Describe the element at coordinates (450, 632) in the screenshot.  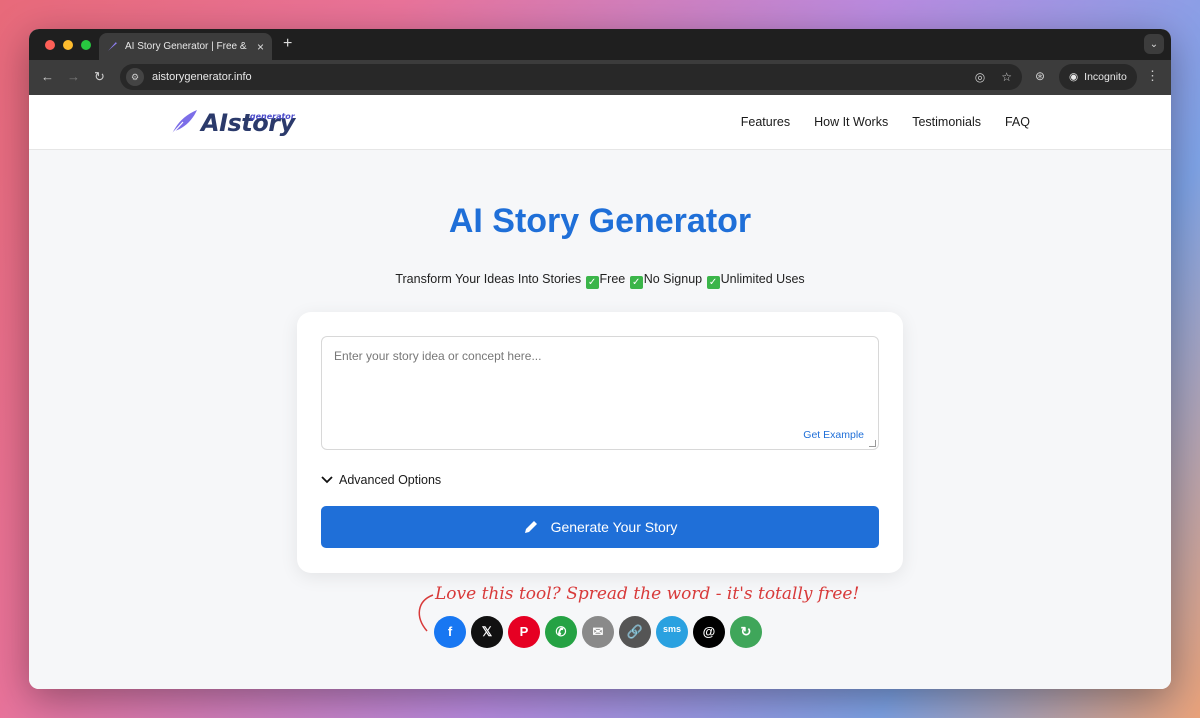
I see `facebook-icon: f` at that location.